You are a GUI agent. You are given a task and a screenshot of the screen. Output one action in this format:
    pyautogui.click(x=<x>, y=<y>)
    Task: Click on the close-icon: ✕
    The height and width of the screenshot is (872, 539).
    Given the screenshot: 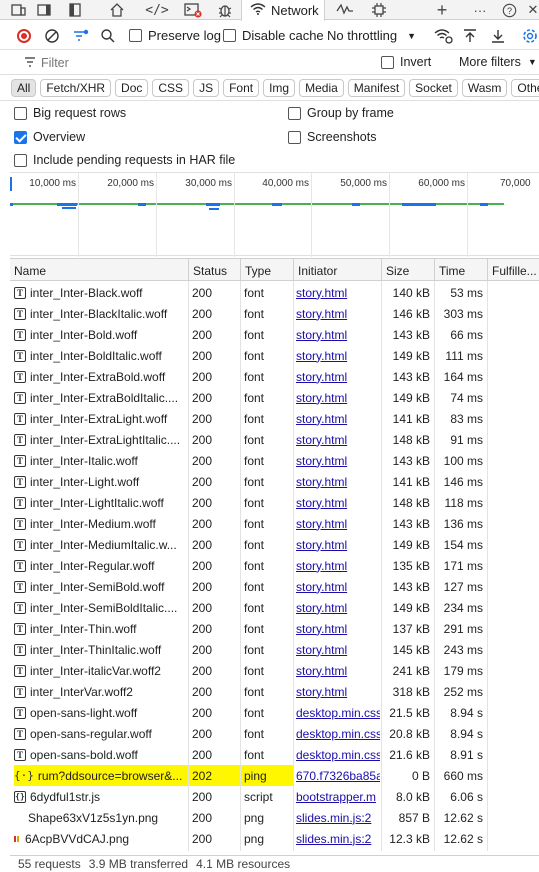 What is the action you would take?
    pyautogui.click(x=529, y=10)
    